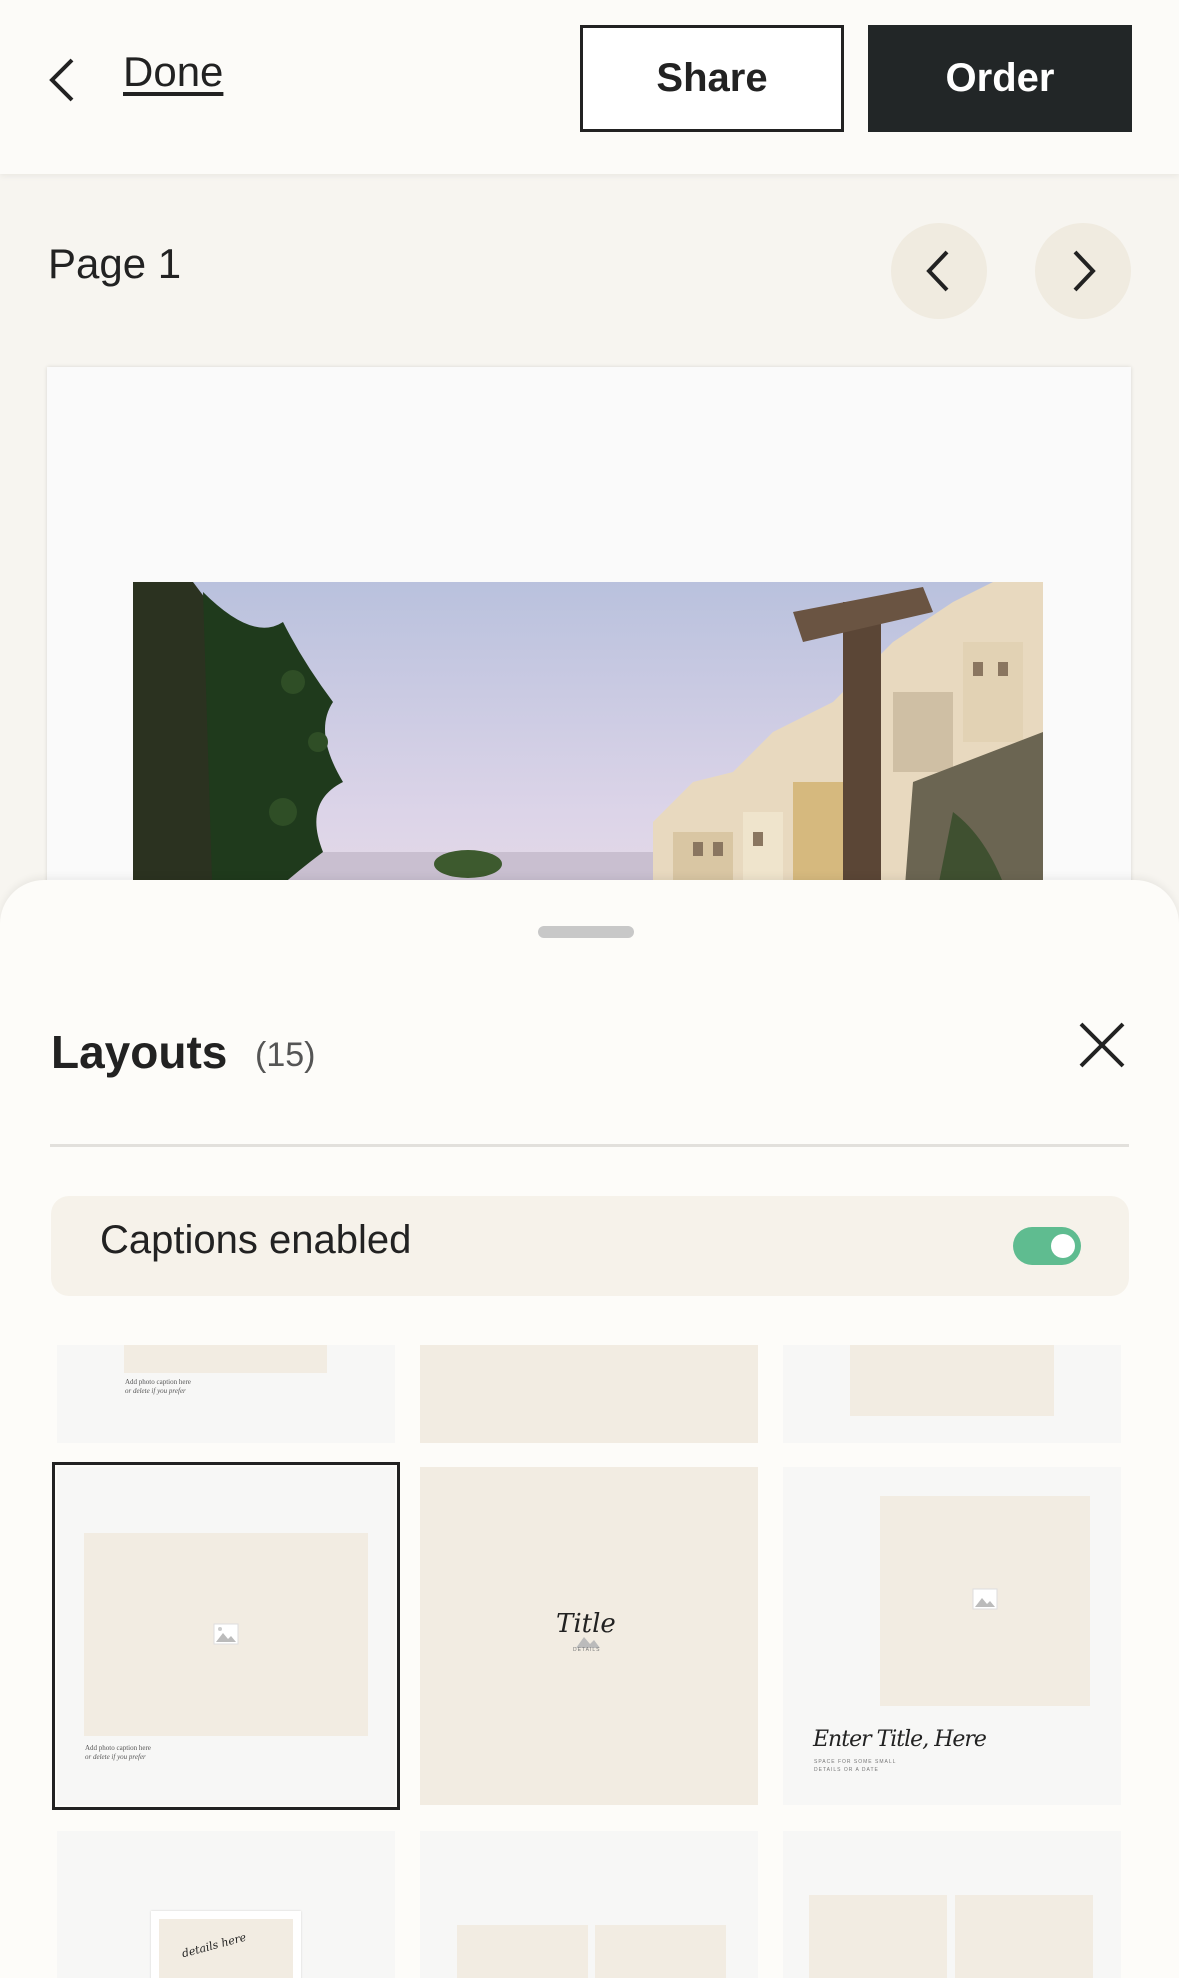 The image size is (1179, 1978). Describe the element at coordinates (846, 1770) in the screenshot. I see `space-details-line2: DETAILS OR A DATE` at that location.